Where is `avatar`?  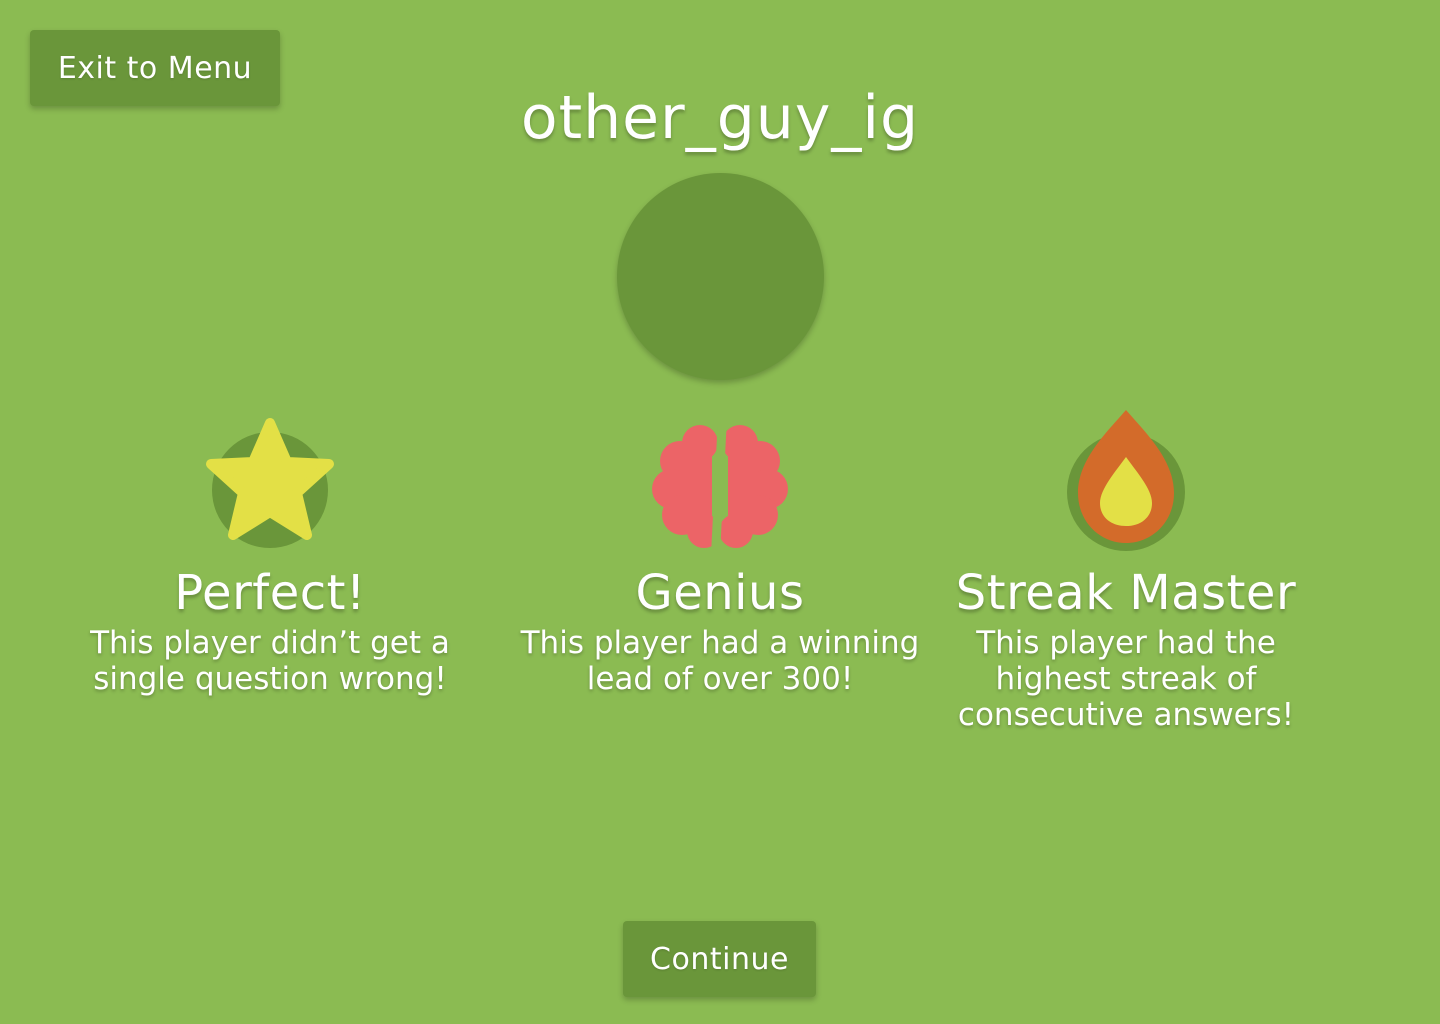
avatar is located at coordinates (720, 276).